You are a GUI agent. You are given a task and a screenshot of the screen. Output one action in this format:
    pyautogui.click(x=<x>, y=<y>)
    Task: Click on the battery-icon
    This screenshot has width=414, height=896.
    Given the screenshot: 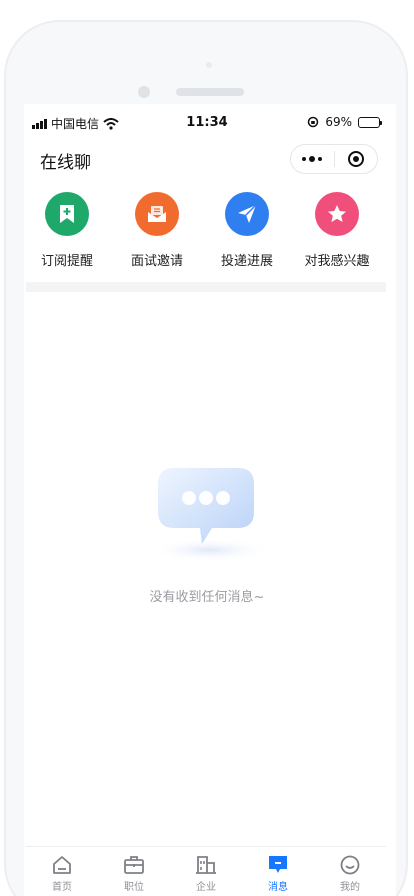 What is the action you would take?
    pyautogui.click(x=370, y=122)
    